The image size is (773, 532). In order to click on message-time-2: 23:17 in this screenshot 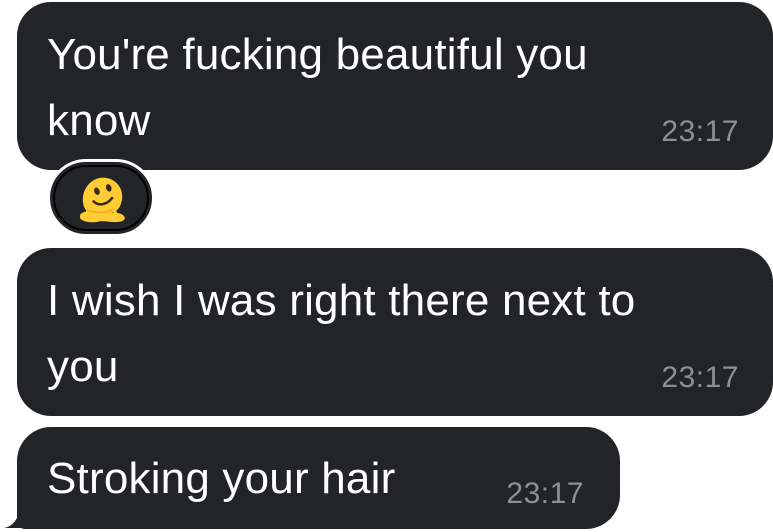, I will do `click(700, 377)`.